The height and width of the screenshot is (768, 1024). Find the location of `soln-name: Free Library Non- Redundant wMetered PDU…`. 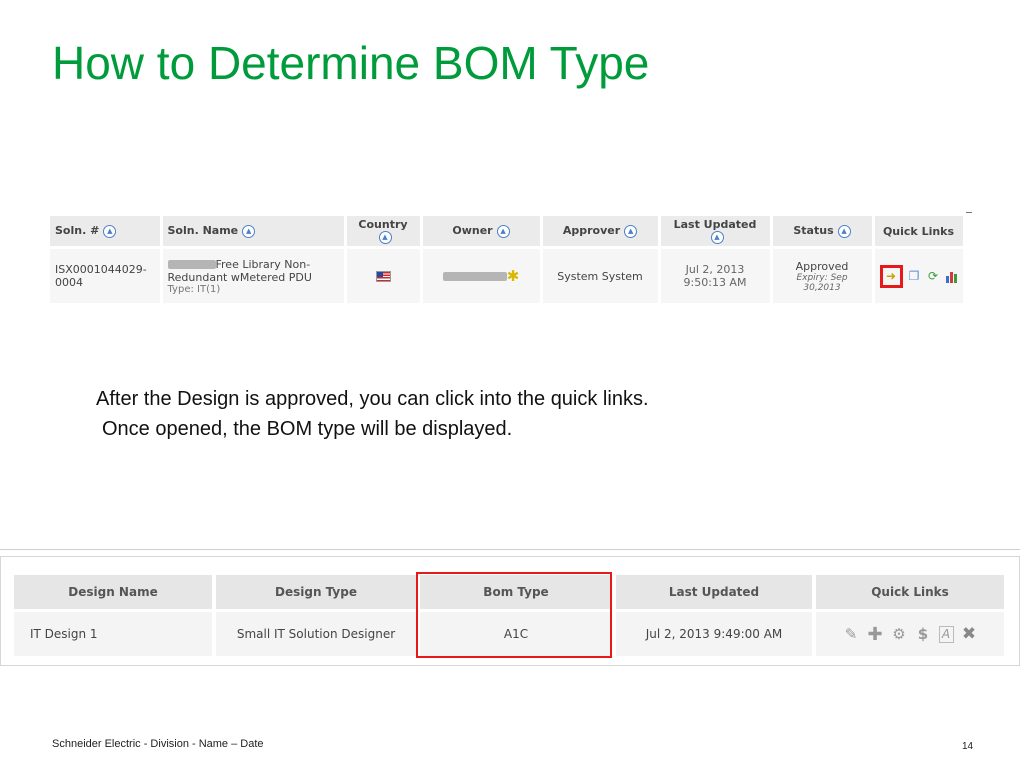

soln-name: Free Library Non- Redundant wMetered PDU… is located at coordinates (254, 274).